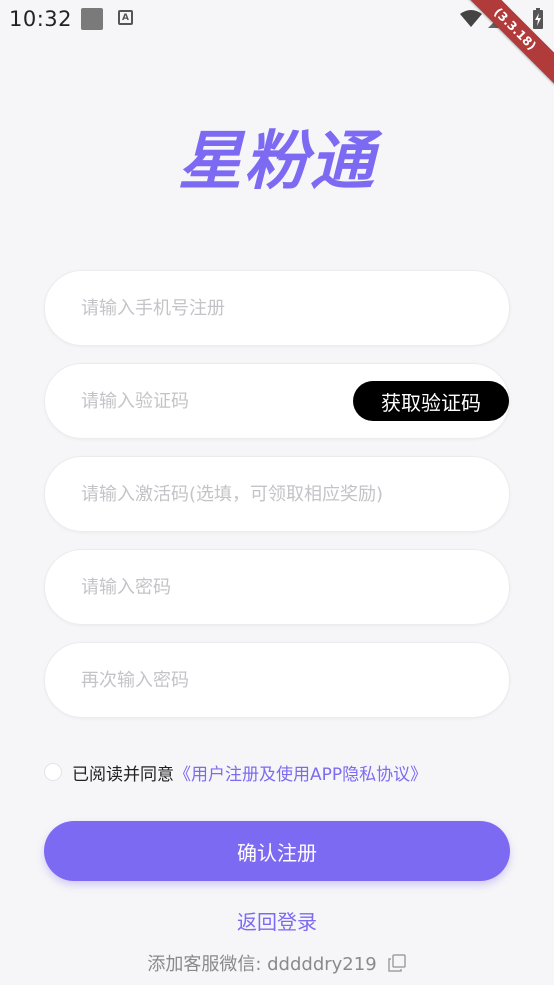 The image size is (554, 985). I want to click on password-input, so click(271, 587).